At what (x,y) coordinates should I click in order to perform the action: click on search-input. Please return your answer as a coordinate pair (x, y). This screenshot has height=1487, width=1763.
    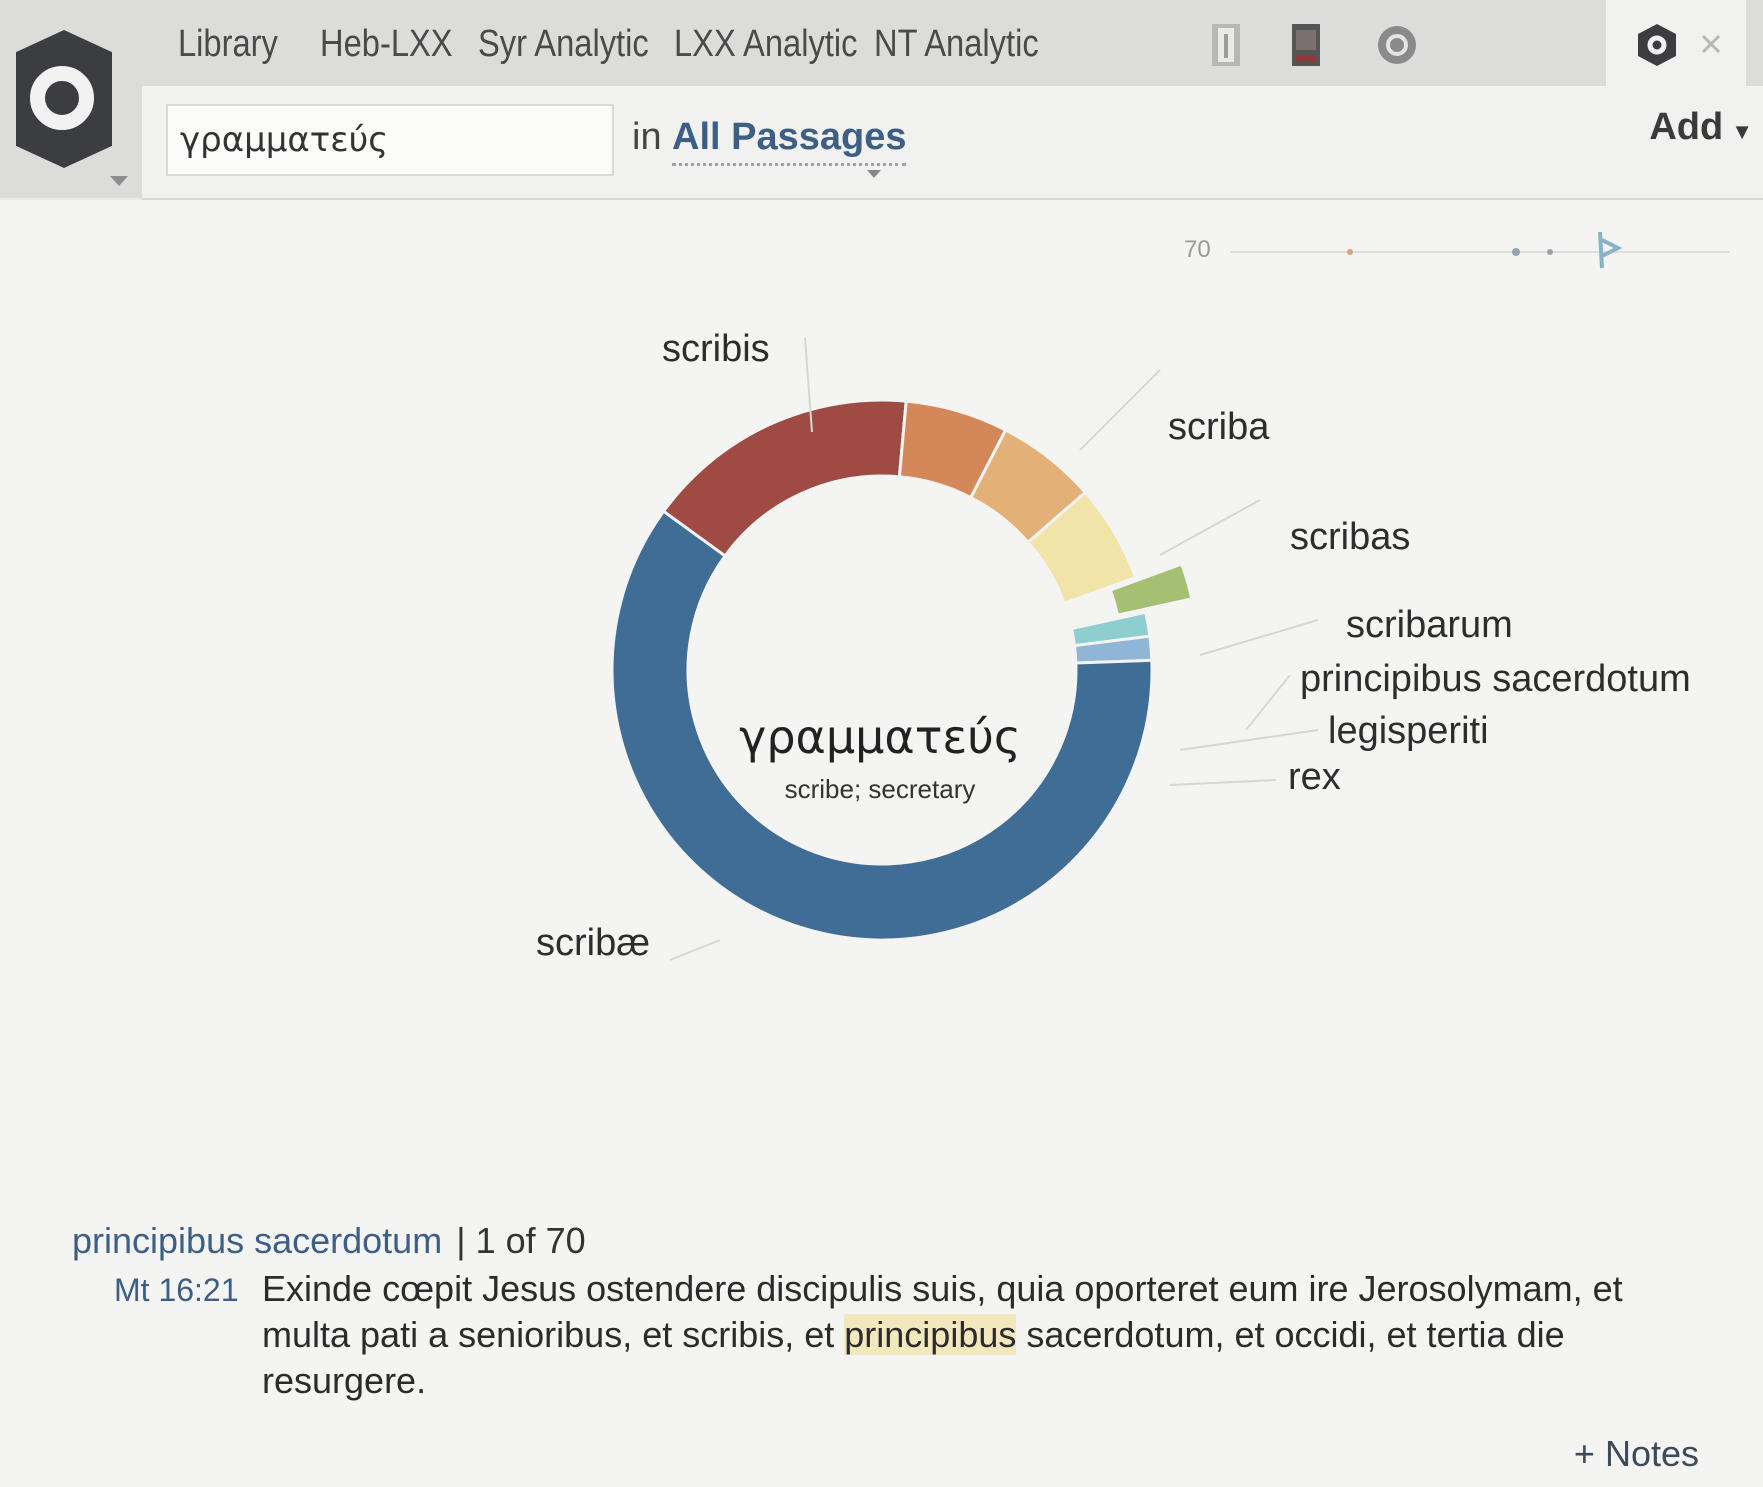
    Looking at the image, I should click on (390, 140).